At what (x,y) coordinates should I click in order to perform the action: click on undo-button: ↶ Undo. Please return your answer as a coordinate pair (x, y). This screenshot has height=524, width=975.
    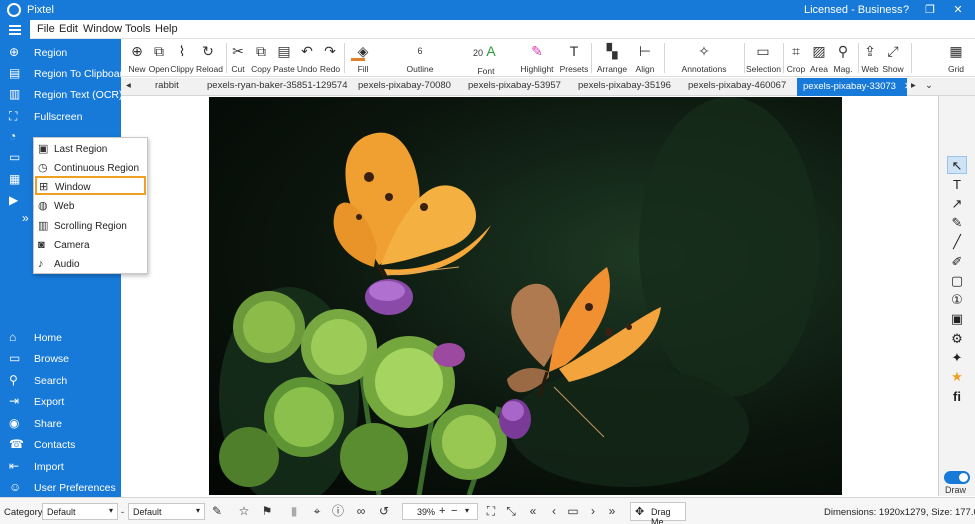
    Looking at the image, I should click on (307, 58).